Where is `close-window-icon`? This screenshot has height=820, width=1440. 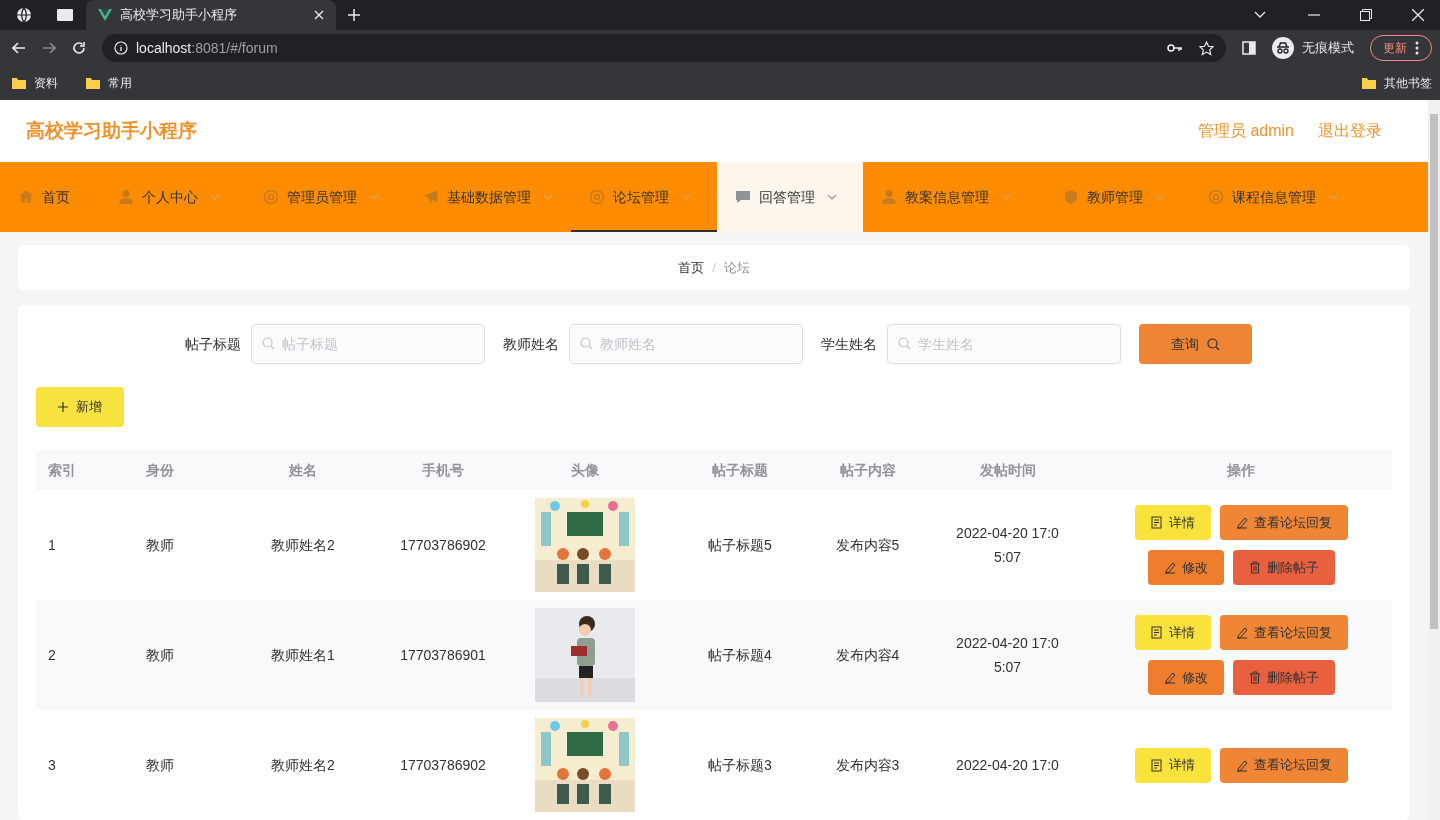
close-window-icon is located at coordinates (1418, 15).